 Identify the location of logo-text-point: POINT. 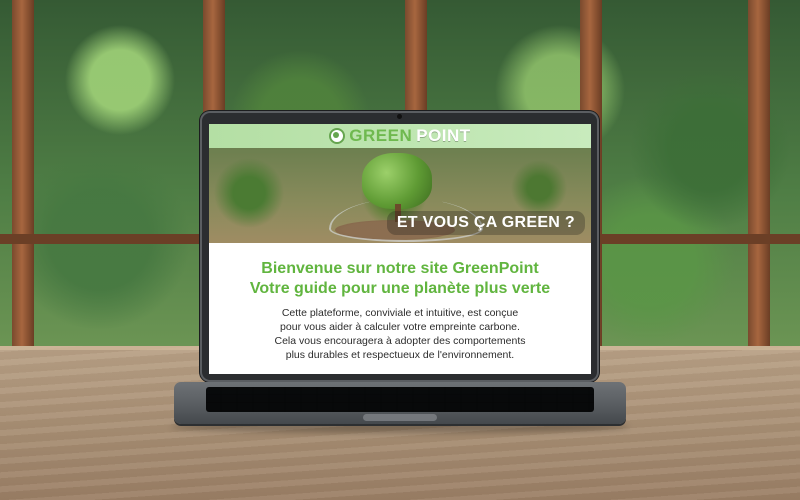
(443, 135).